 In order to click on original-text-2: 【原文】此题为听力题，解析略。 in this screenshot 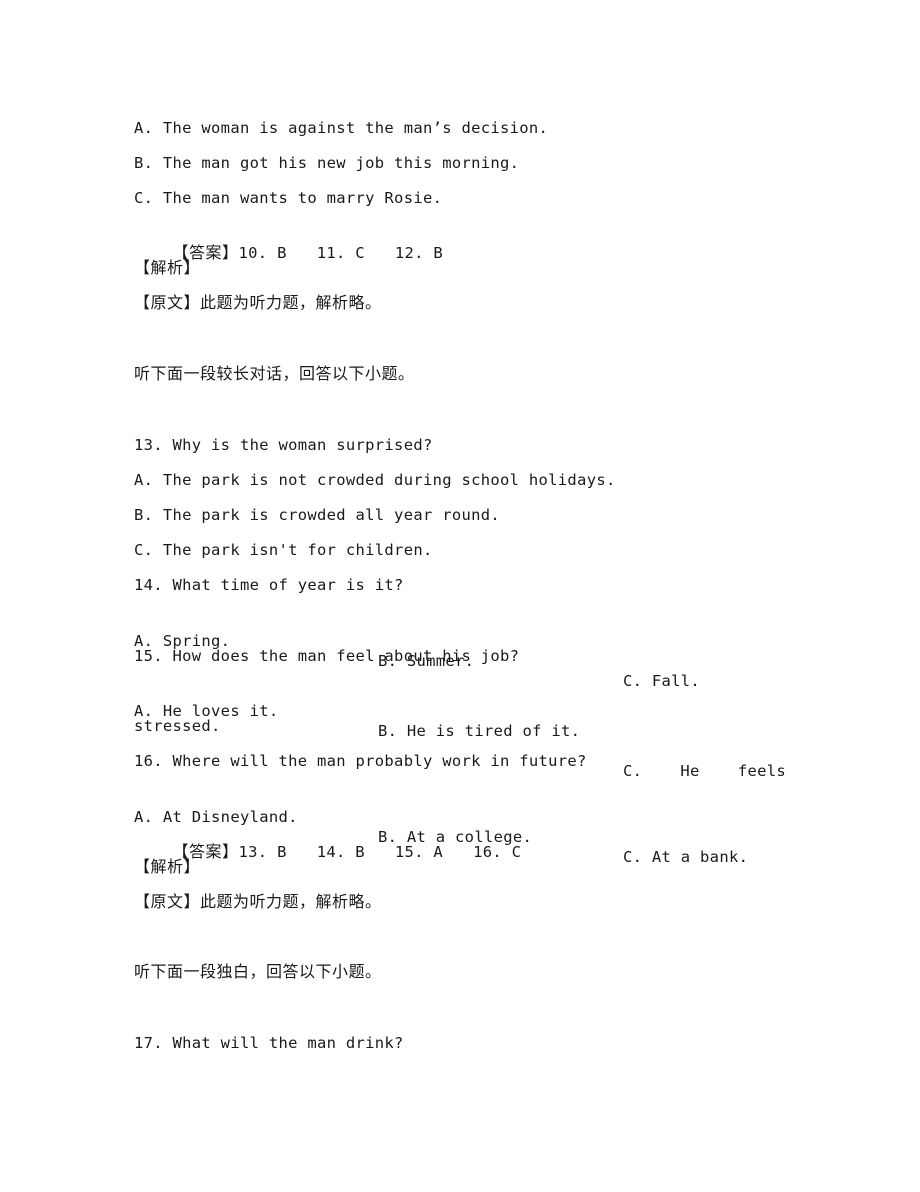, I will do `click(258, 901)`.